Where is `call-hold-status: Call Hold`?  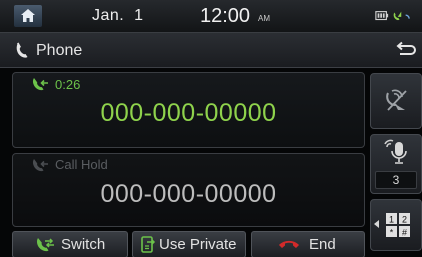
call-hold-status: Call Hold is located at coordinates (81, 164).